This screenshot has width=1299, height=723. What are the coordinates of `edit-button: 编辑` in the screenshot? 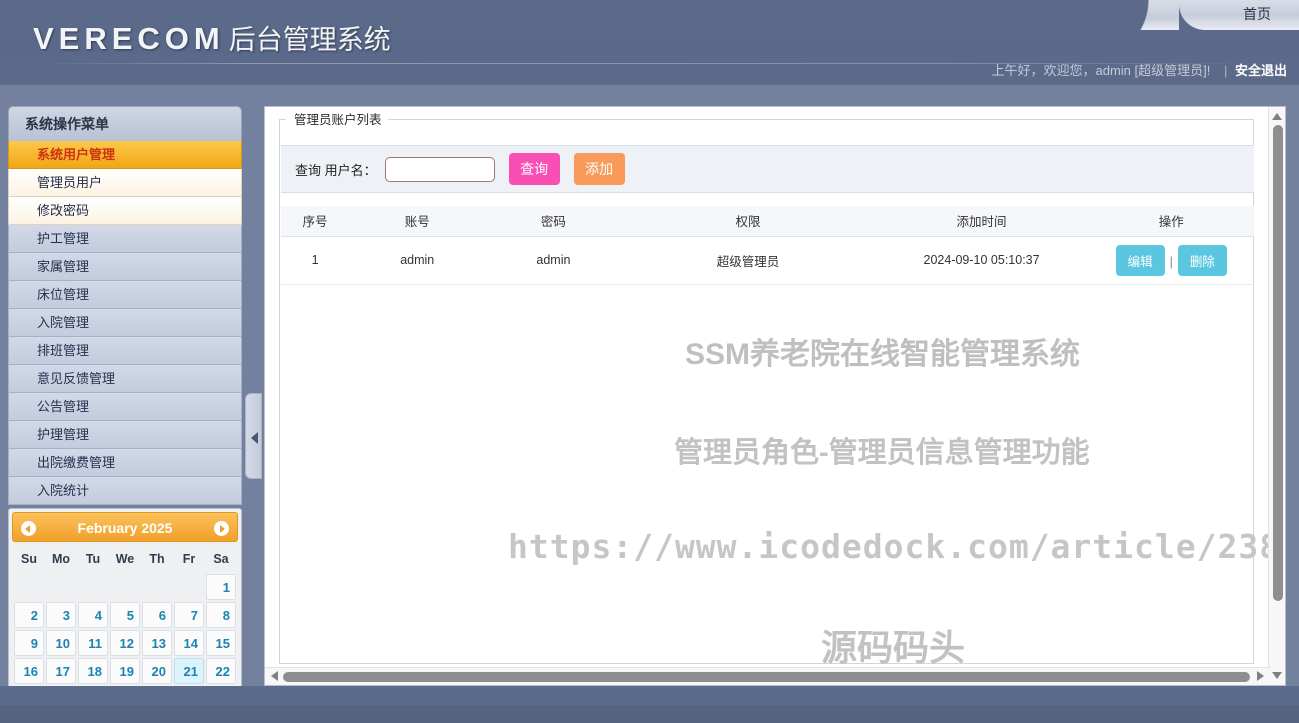 It's located at (1140, 260).